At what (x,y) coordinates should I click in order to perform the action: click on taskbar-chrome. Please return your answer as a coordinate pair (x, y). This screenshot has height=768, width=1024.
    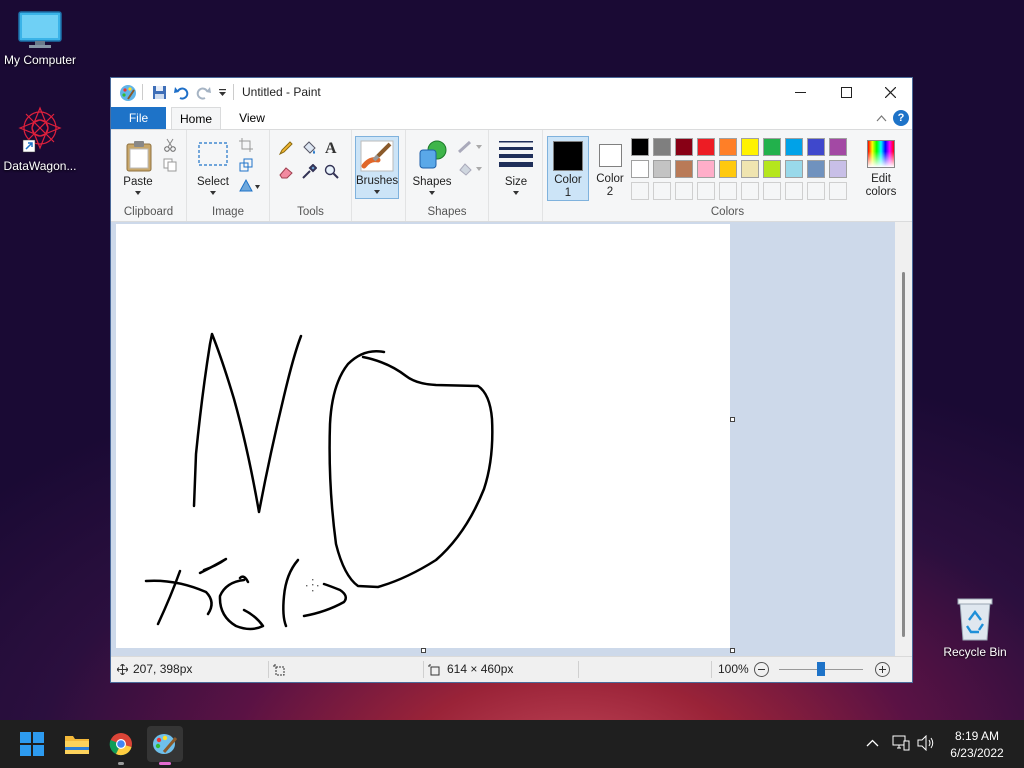
    Looking at the image, I should click on (121, 745).